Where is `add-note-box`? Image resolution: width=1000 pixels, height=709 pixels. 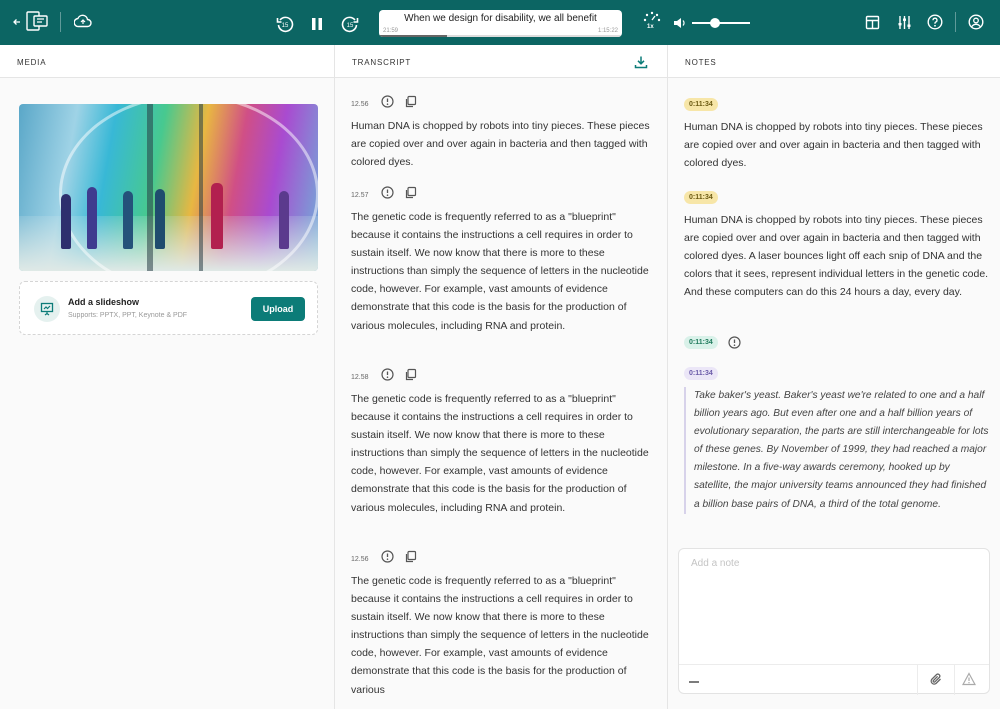 add-note-box is located at coordinates (834, 621).